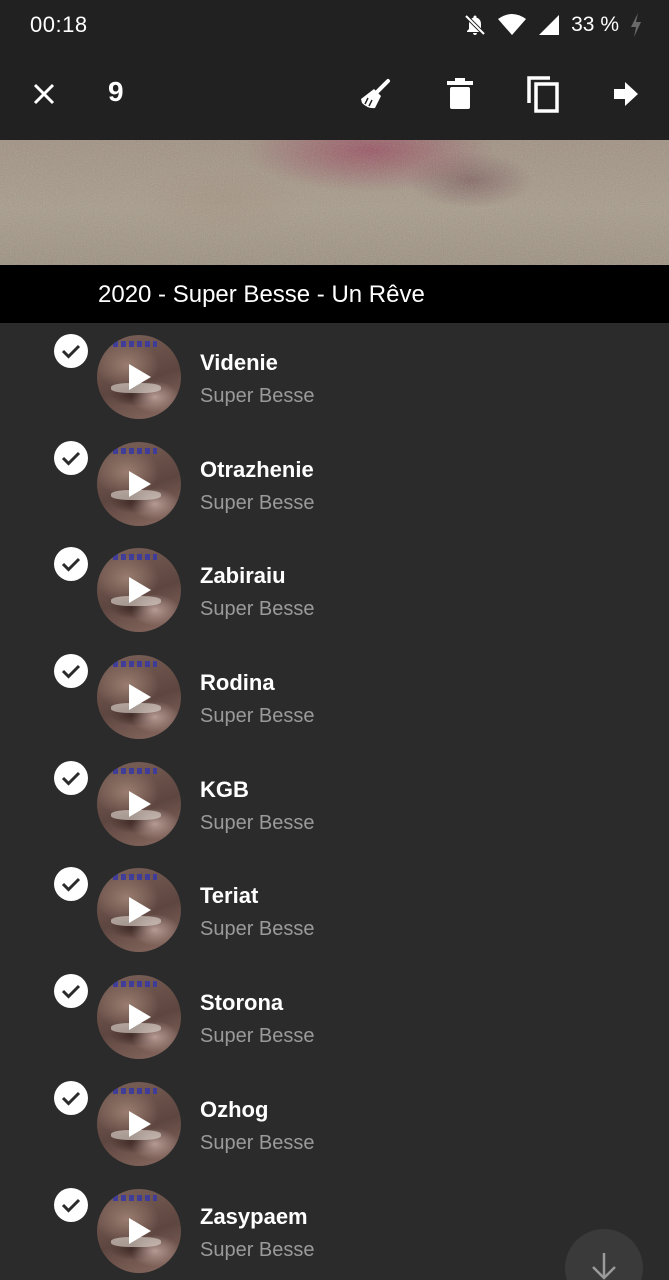 This screenshot has height=1280, width=669. I want to click on track-title: Zabiraiu, so click(243, 576).